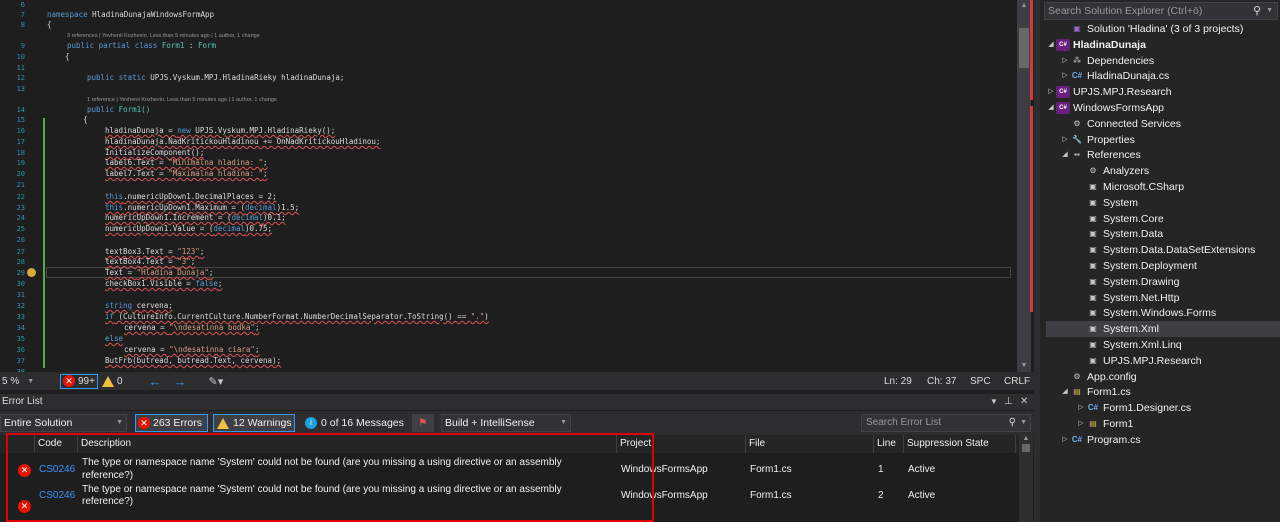  Describe the element at coordinates (1119, 234) in the screenshot. I see `tree-node: ▣ System.Data` at that location.